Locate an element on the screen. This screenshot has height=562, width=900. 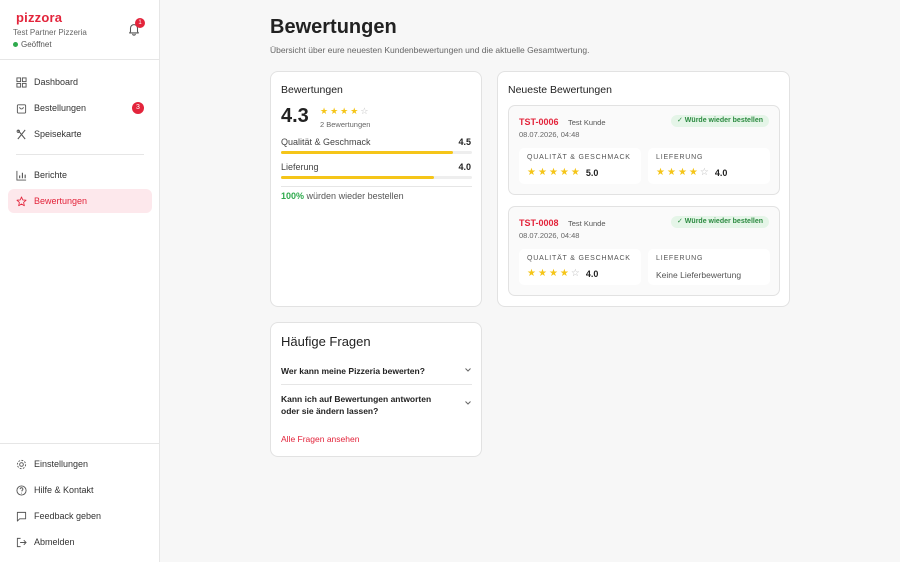
sidebar-item-label: Dashboard is located at coordinates (56, 82).